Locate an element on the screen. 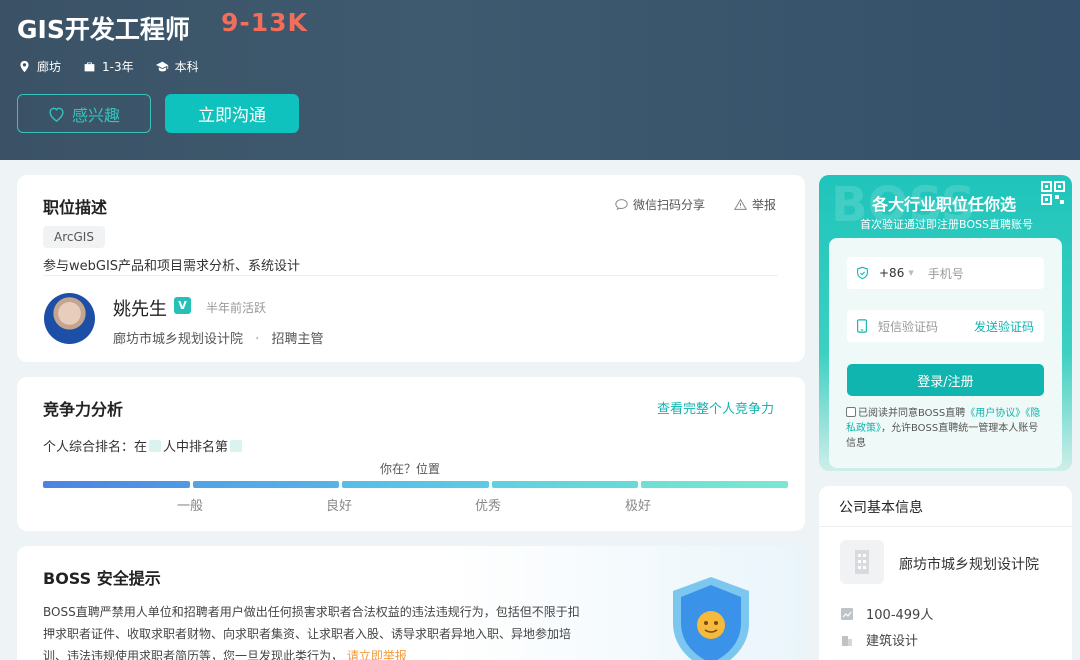 The height and width of the screenshot is (660, 1080). login-title: 各大行业职位任你选 is located at coordinates (944, 204).